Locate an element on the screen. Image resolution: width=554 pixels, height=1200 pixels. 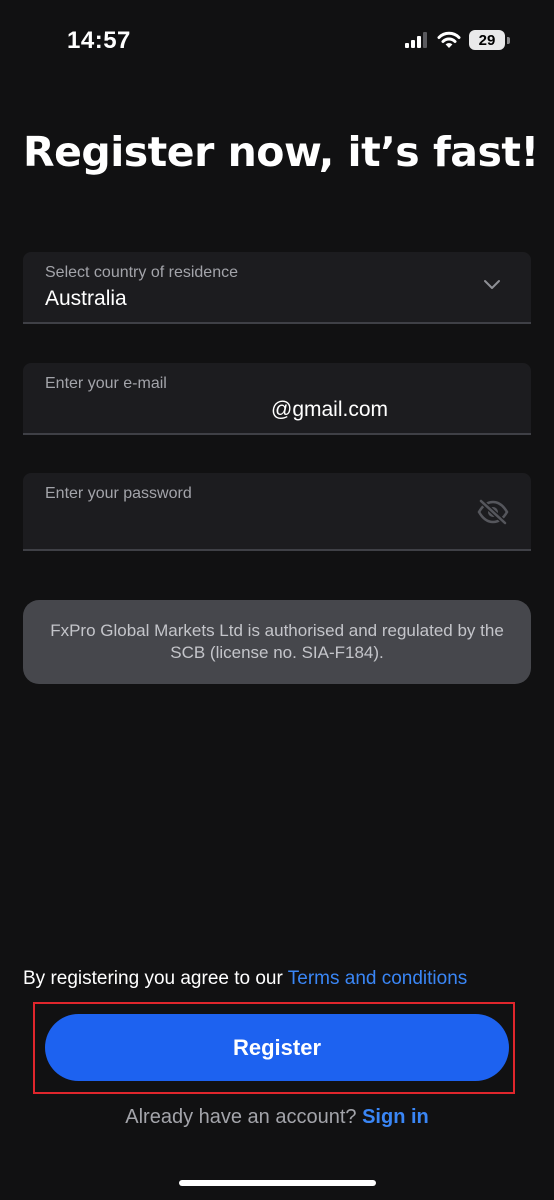
email-field: Enter your e-mail @gmail.com is located at coordinates (277, 399).